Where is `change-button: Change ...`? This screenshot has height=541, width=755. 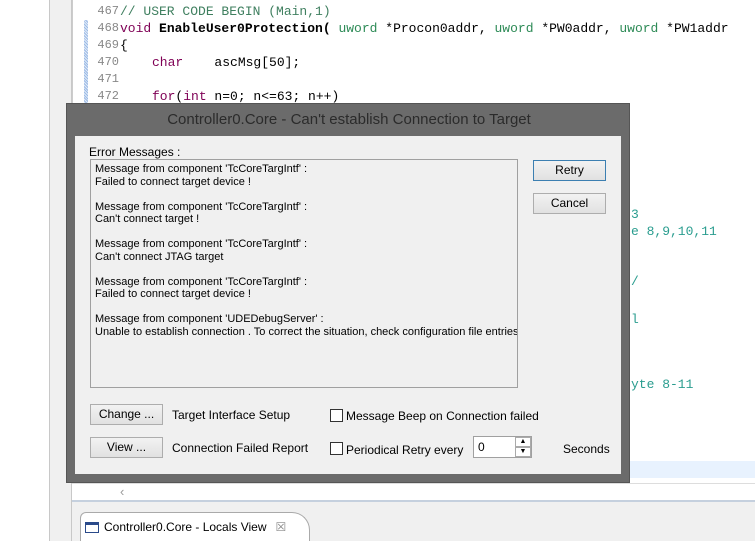 change-button: Change ... is located at coordinates (126, 414).